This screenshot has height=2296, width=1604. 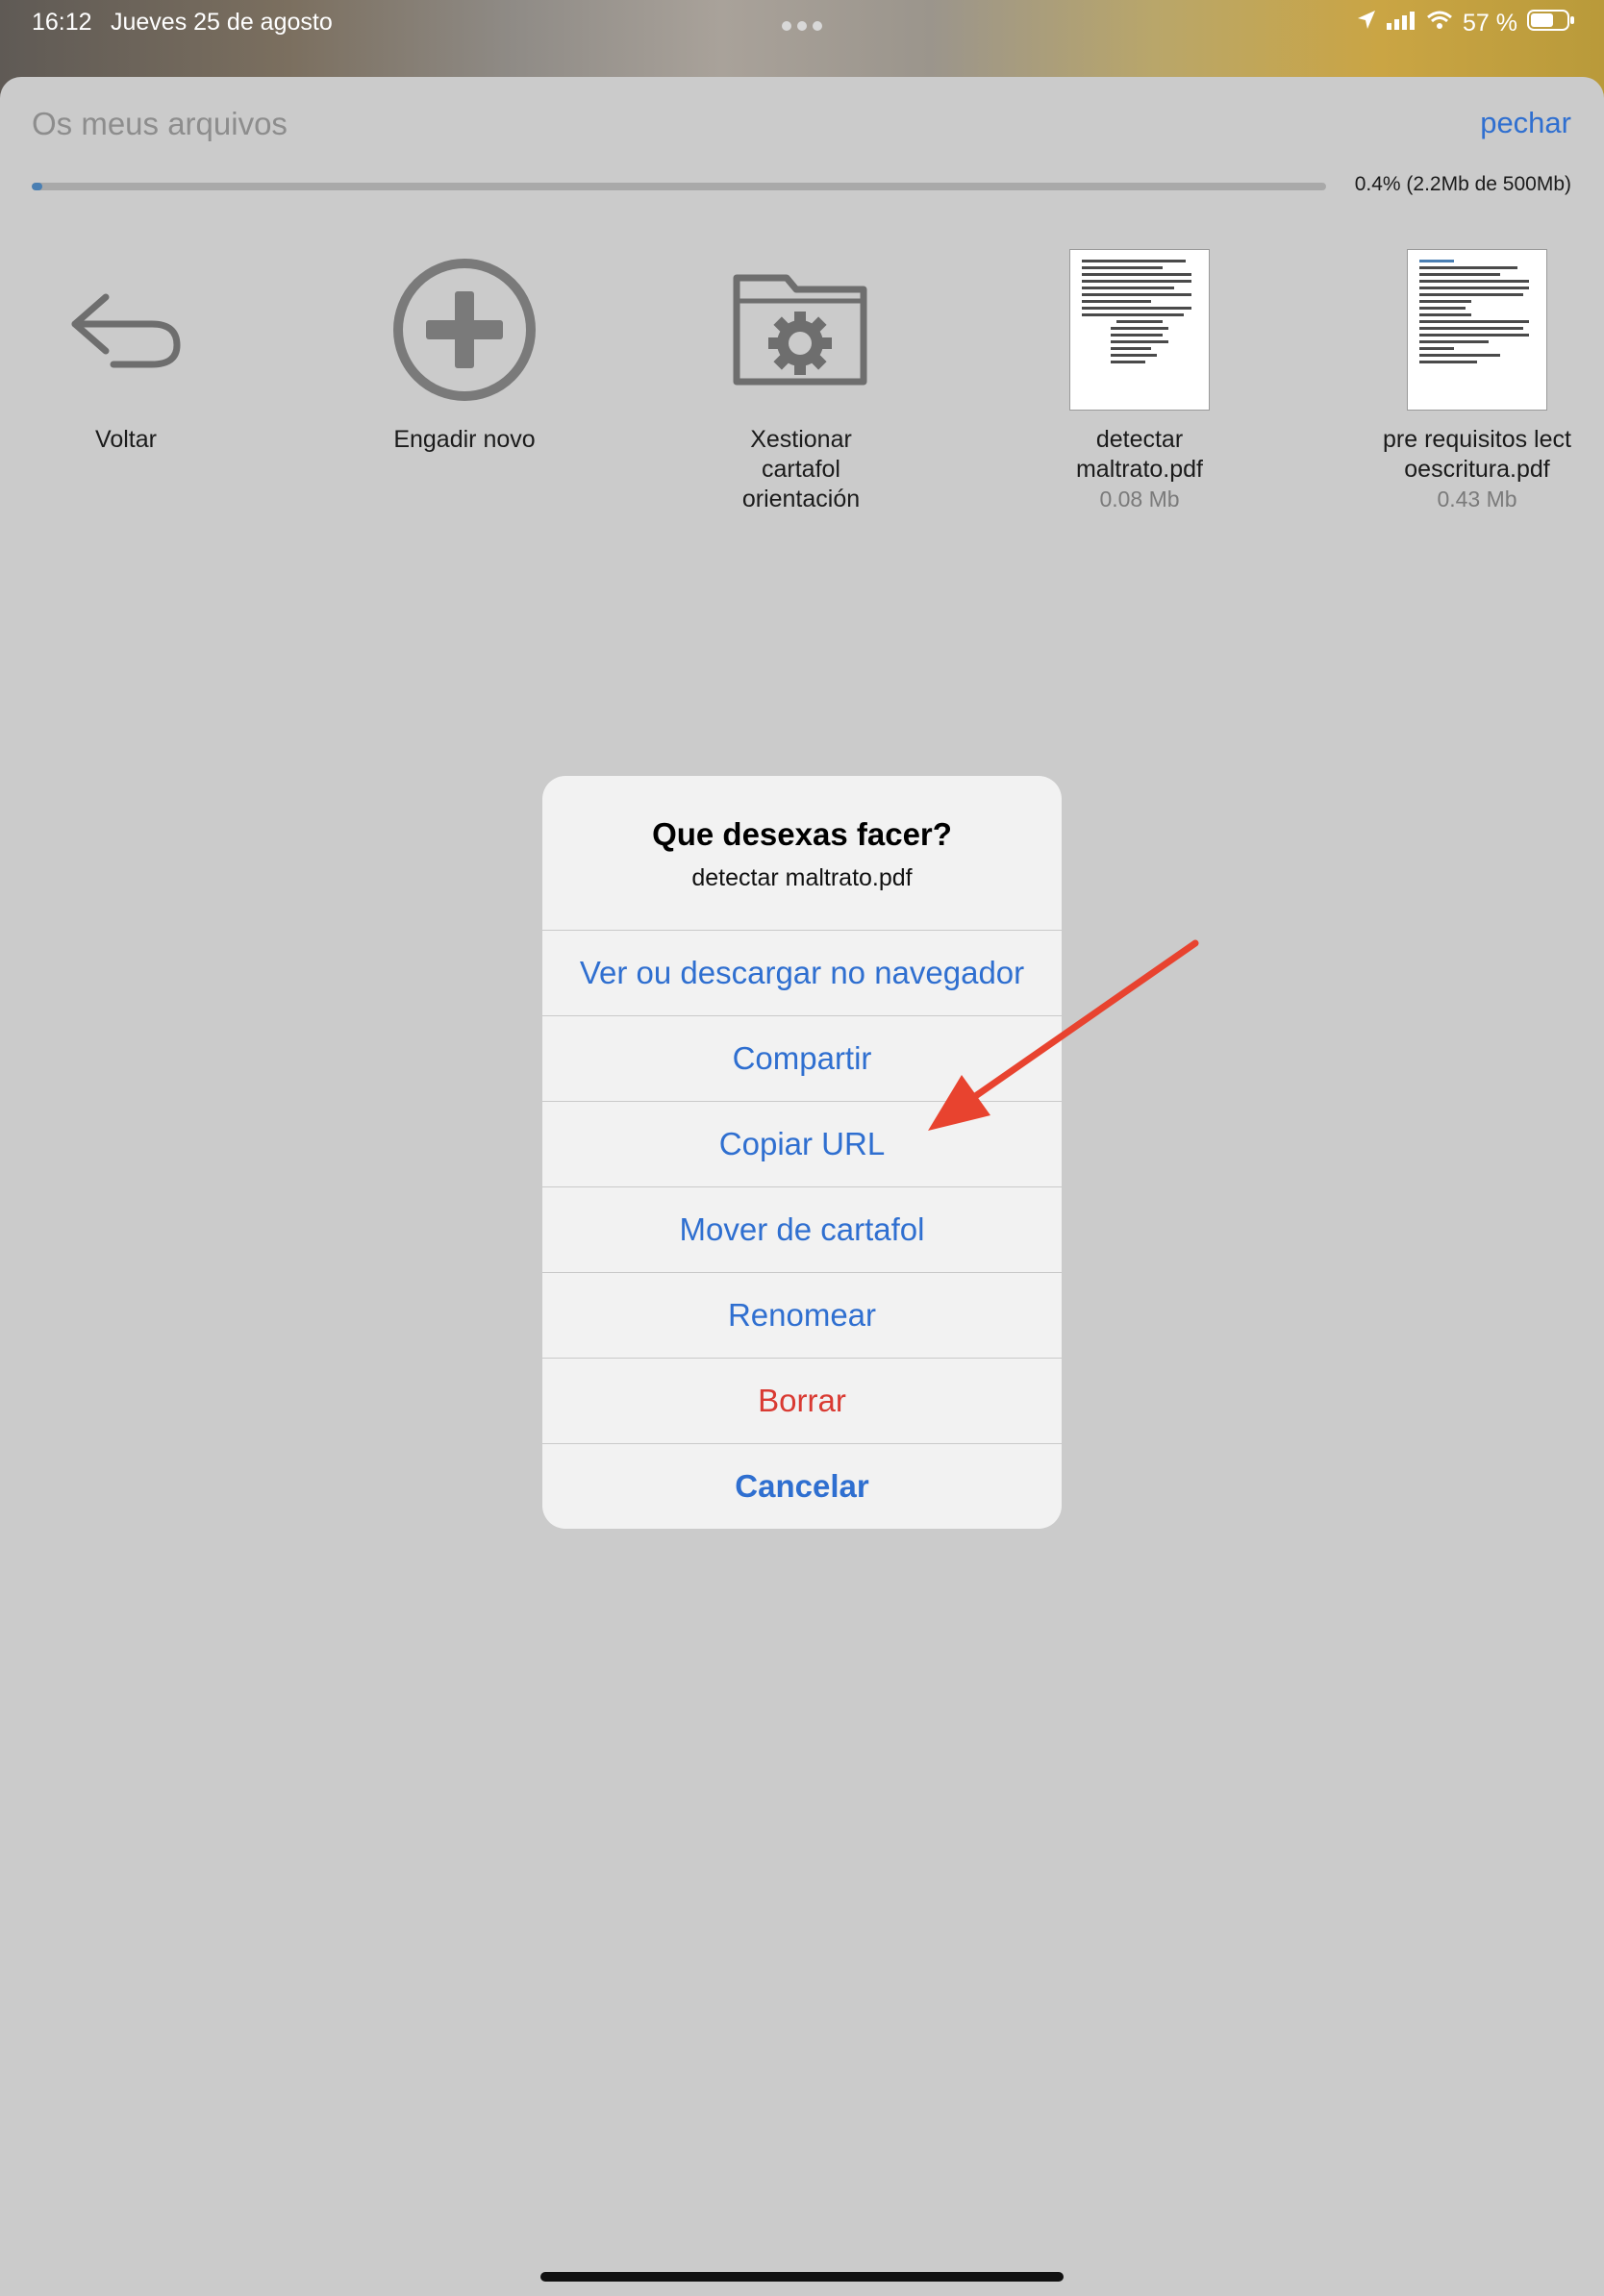 What do you see at coordinates (802, 1315) in the screenshot?
I see `rename-button: Renomear` at bounding box center [802, 1315].